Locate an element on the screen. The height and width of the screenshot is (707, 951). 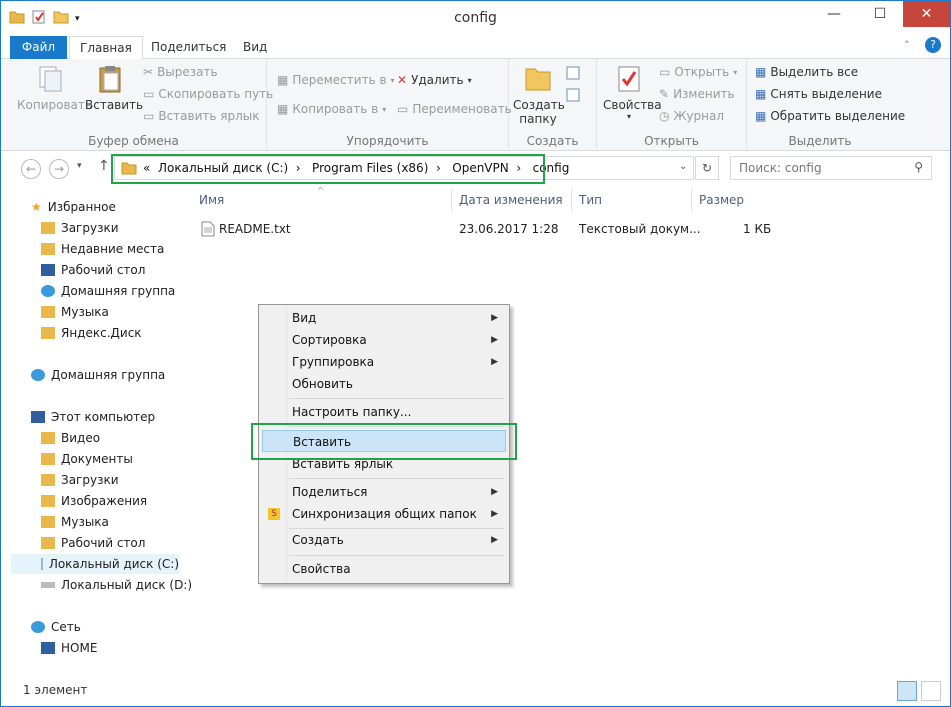
nav-desktop: Рабочий стол is located at coordinates (93, 270).